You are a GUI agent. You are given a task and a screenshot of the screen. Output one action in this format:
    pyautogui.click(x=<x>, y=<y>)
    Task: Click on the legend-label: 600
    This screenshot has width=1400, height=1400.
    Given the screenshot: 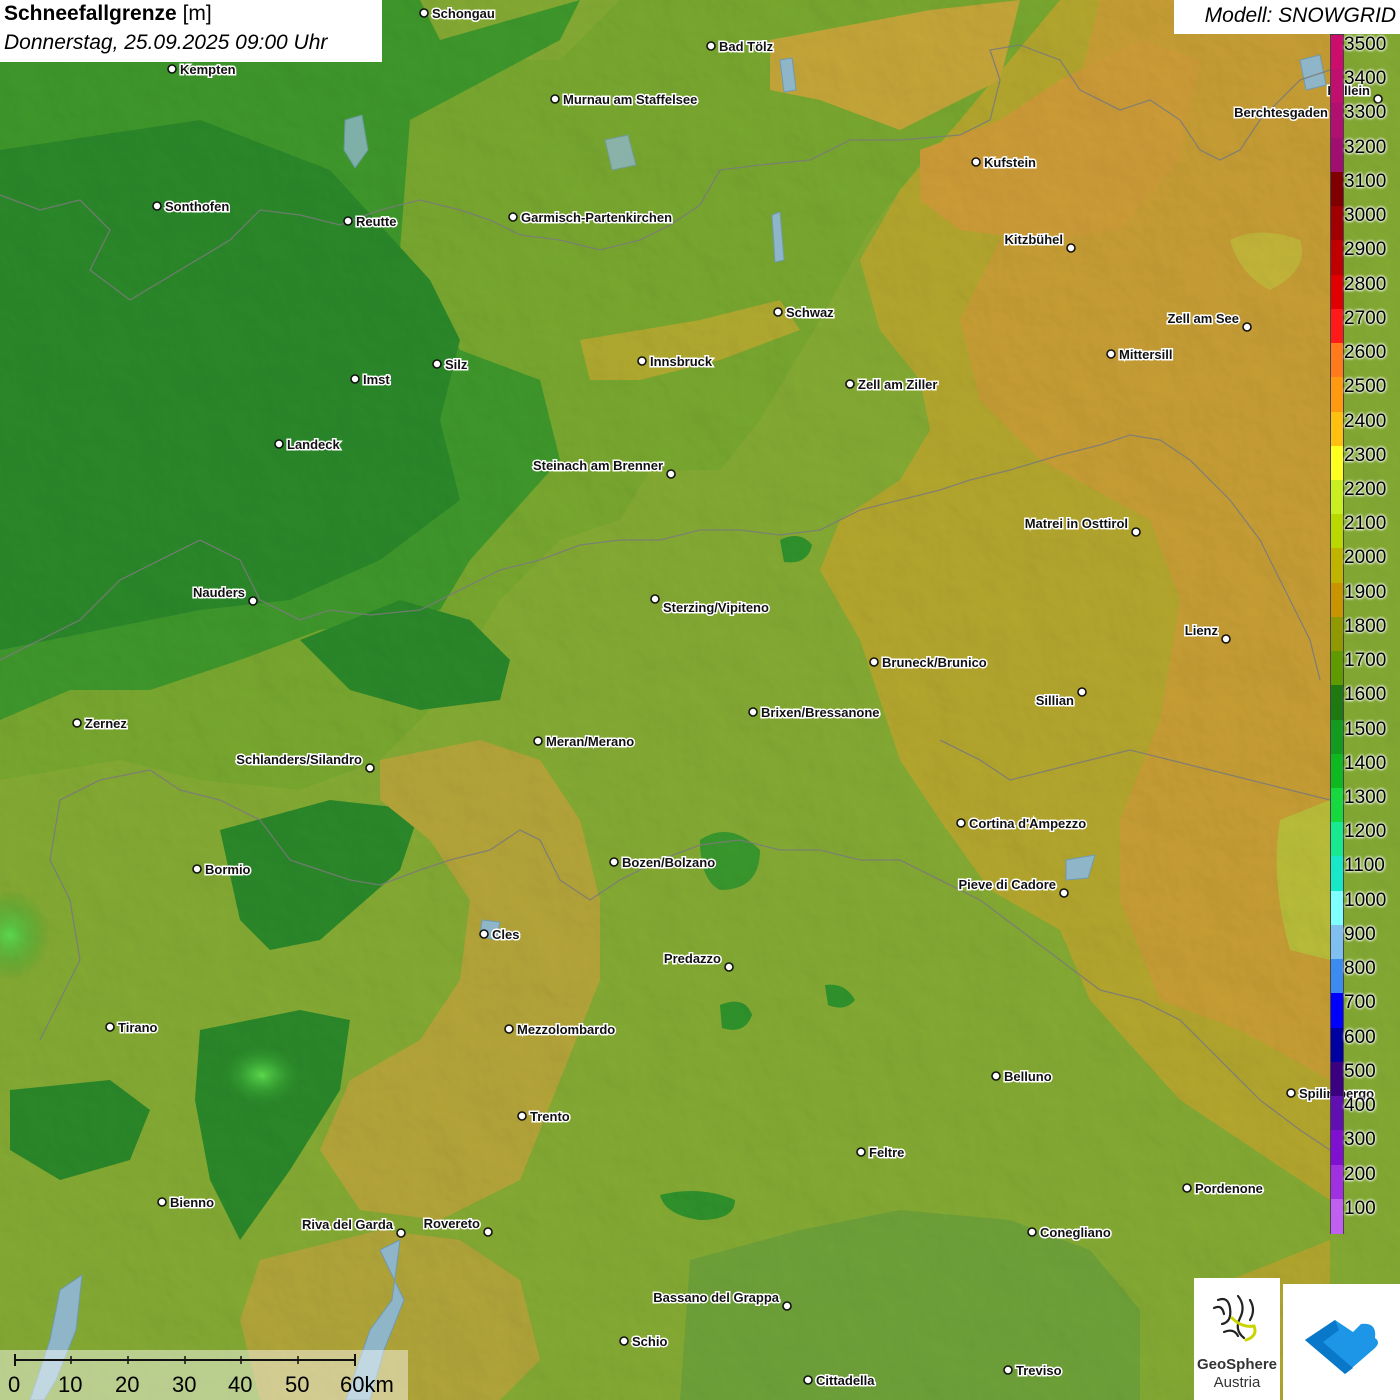 What is the action you would take?
    pyautogui.click(x=1360, y=1037)
    